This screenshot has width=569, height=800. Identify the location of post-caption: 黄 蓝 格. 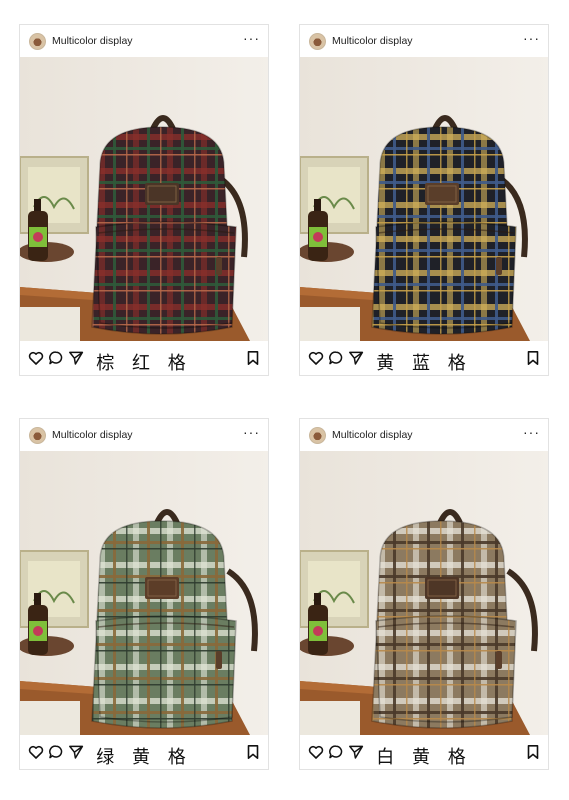
(424, 363).